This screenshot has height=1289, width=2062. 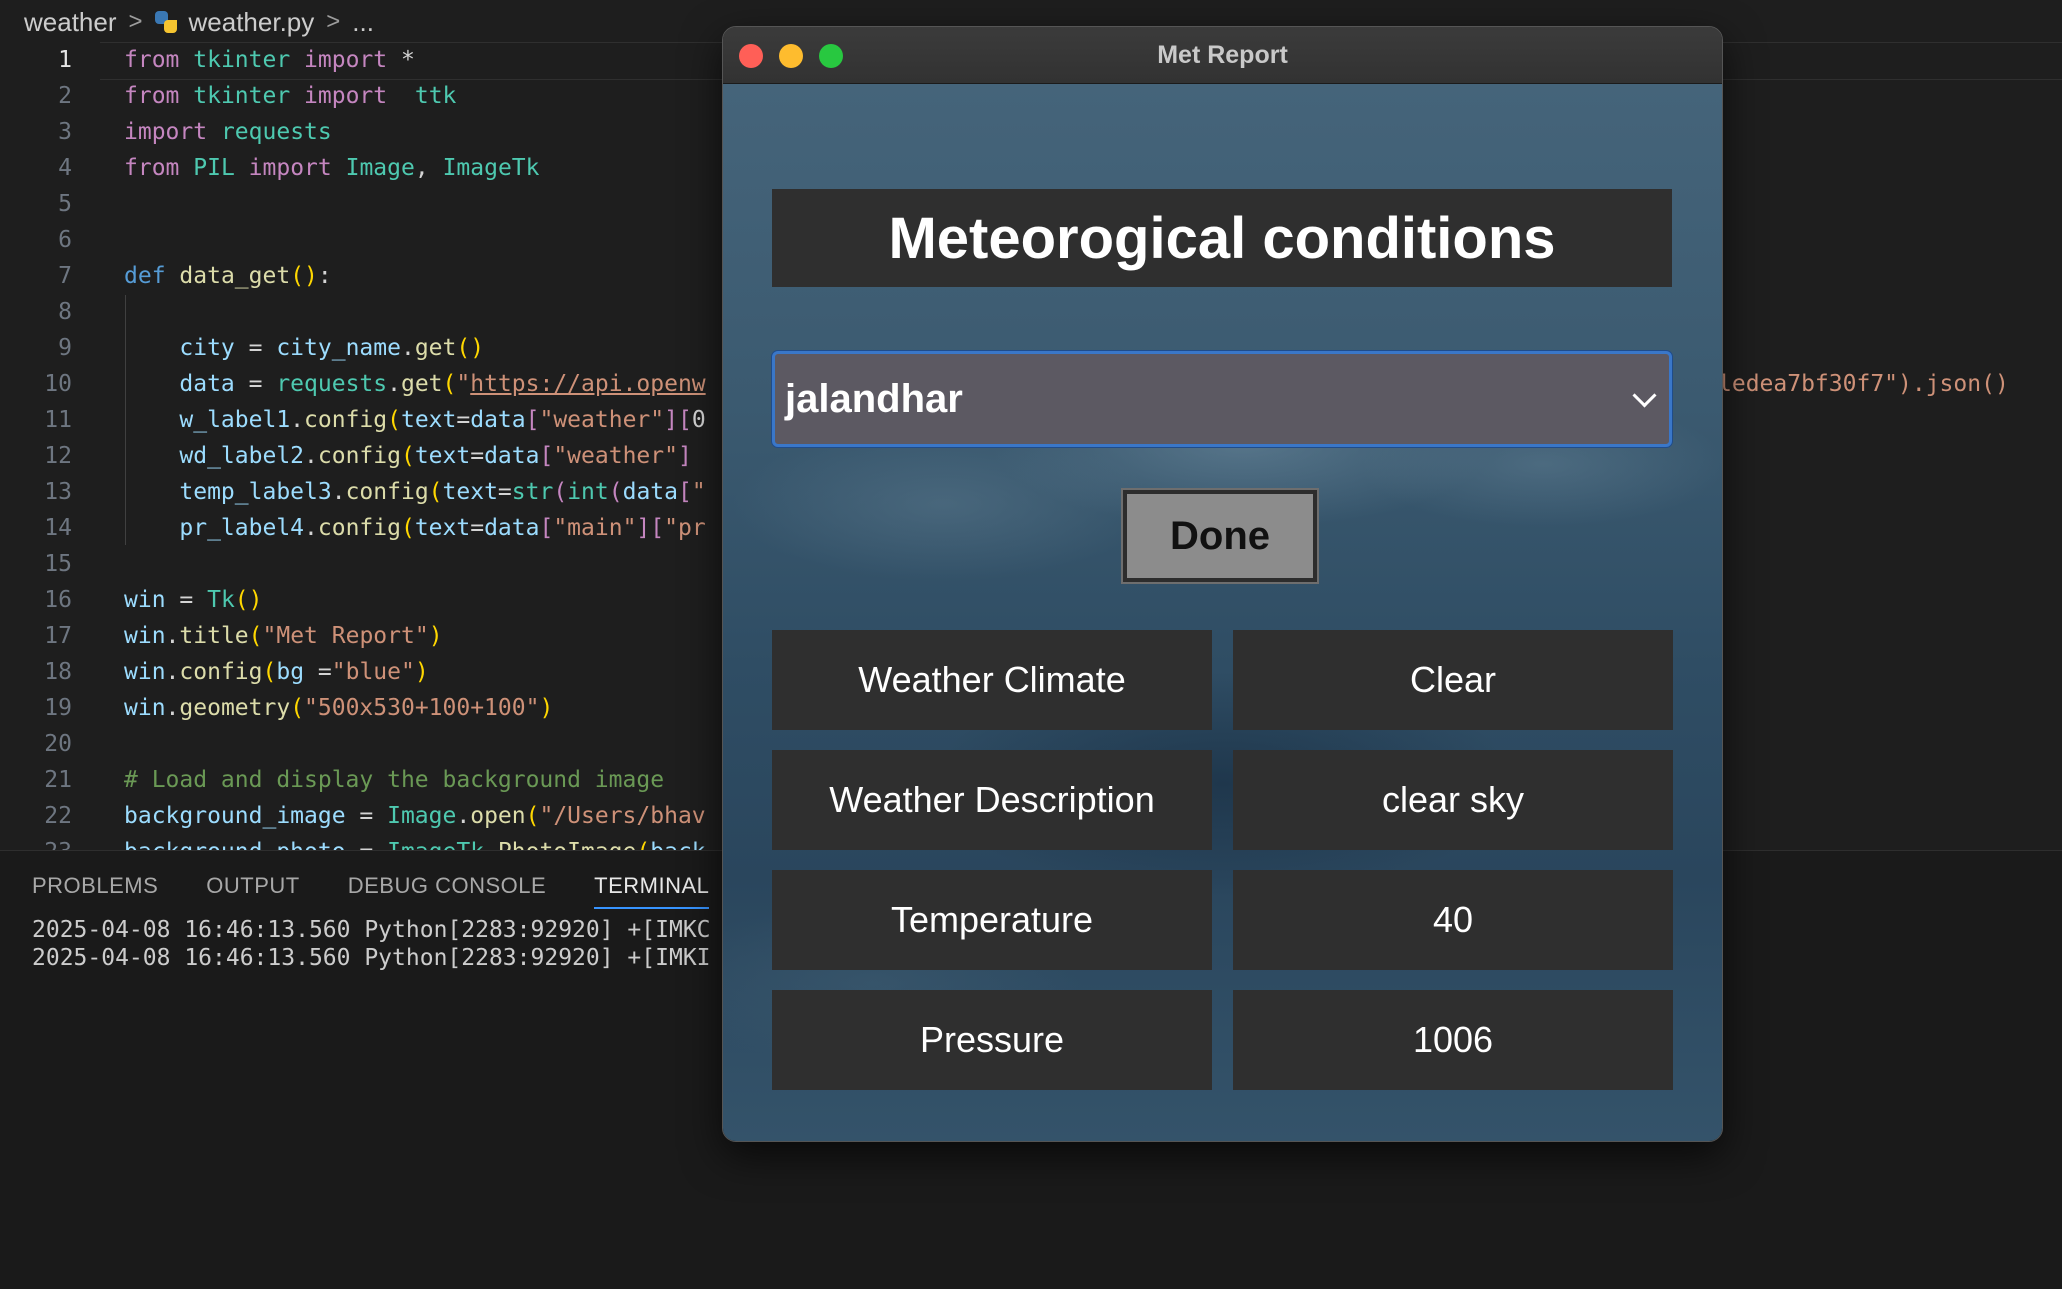 I want to click on tab-debug-console: DEBUG CONSOLE, so click(x=447, y=891).